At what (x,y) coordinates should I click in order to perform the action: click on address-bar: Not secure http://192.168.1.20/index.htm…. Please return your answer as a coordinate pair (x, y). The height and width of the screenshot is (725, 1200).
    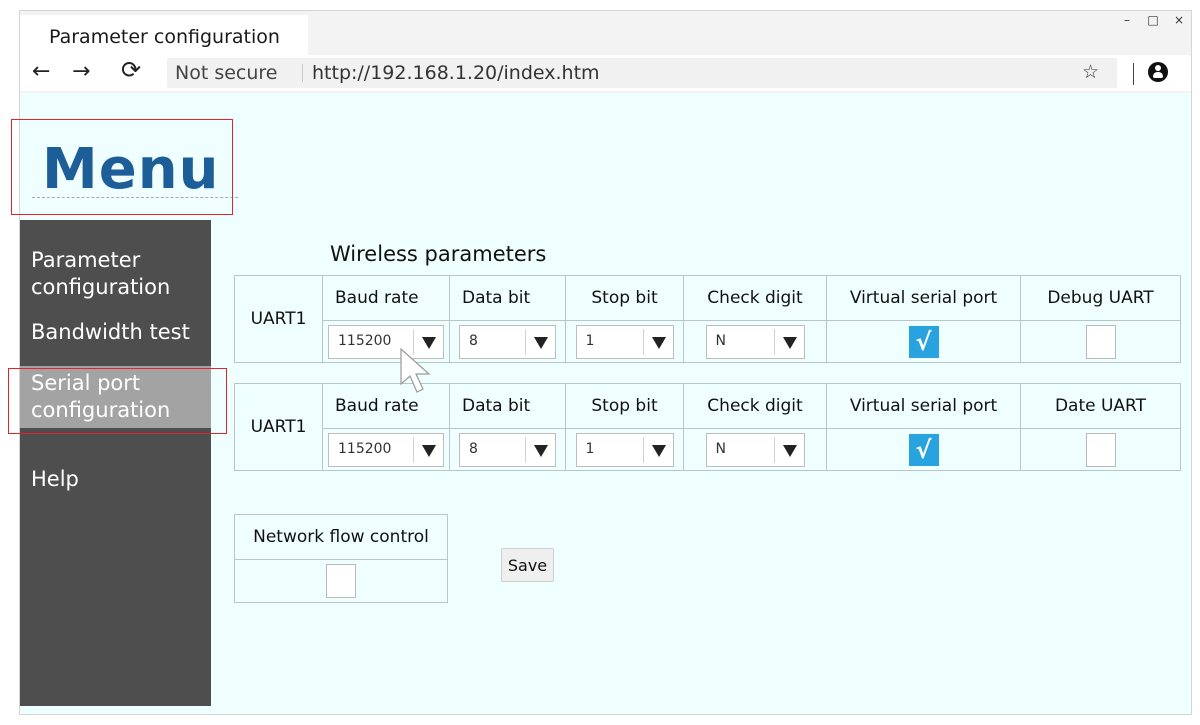
    Looking at the image, I should click on (642, 73).